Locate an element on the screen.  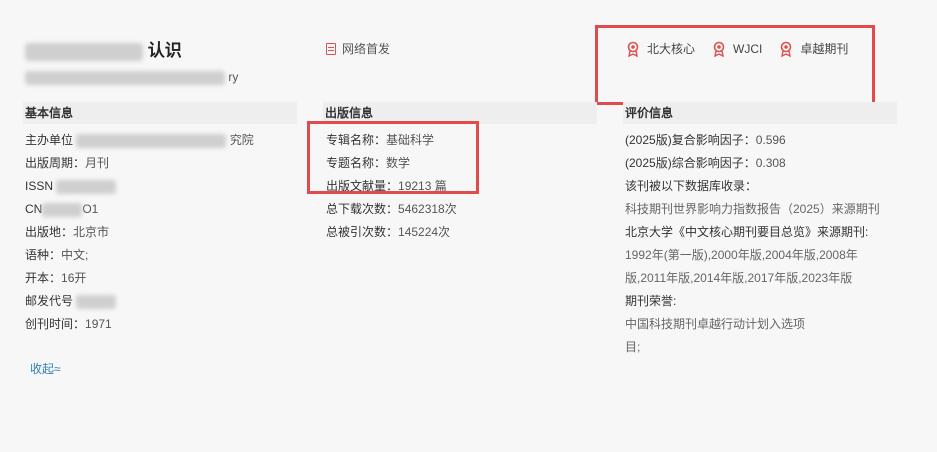
pku-value-row-2: 版,2011年版,2014年版,2017年版,2023年版 is located at coordinates (739, 278).